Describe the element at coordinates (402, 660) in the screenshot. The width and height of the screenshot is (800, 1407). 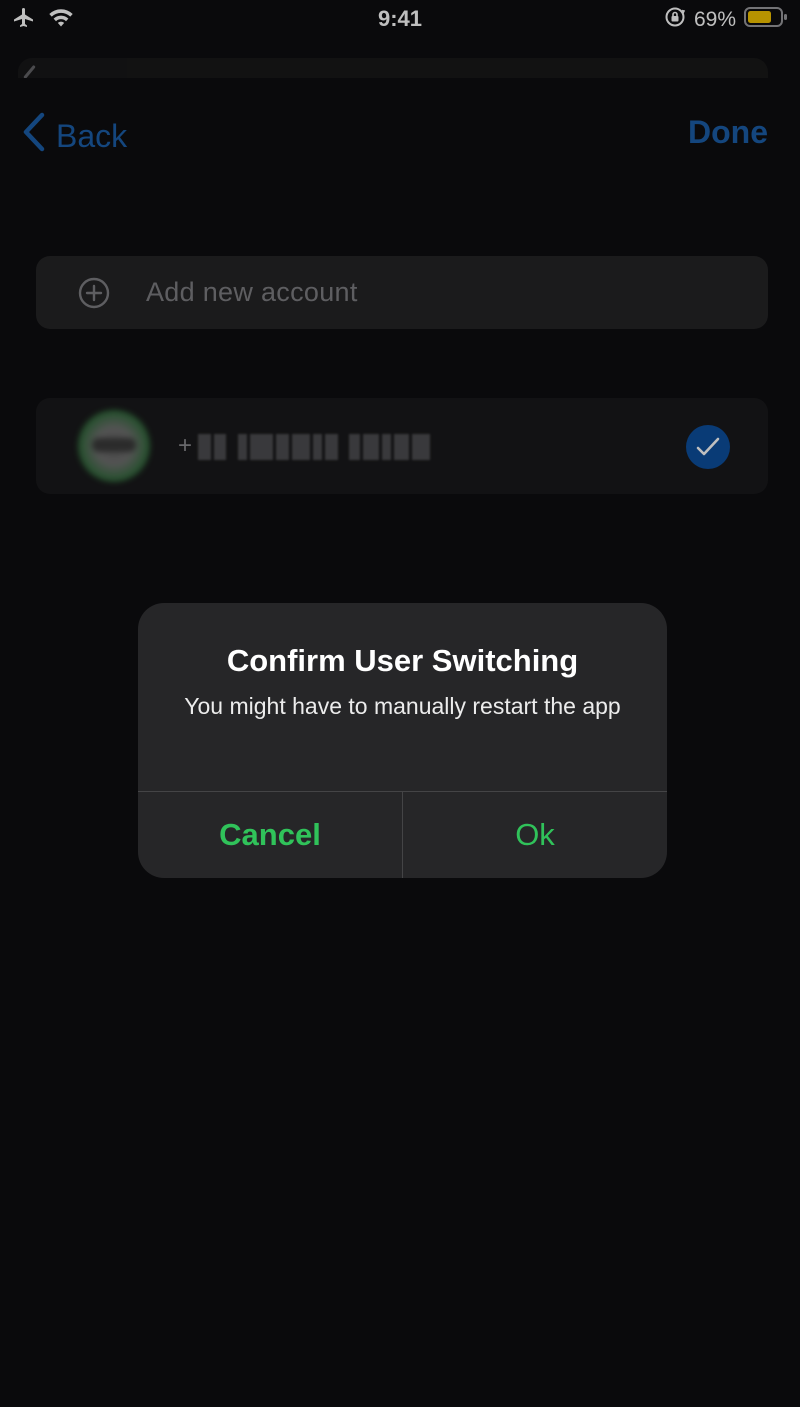
I see `alert-title: Confirm User Switching` at that location.